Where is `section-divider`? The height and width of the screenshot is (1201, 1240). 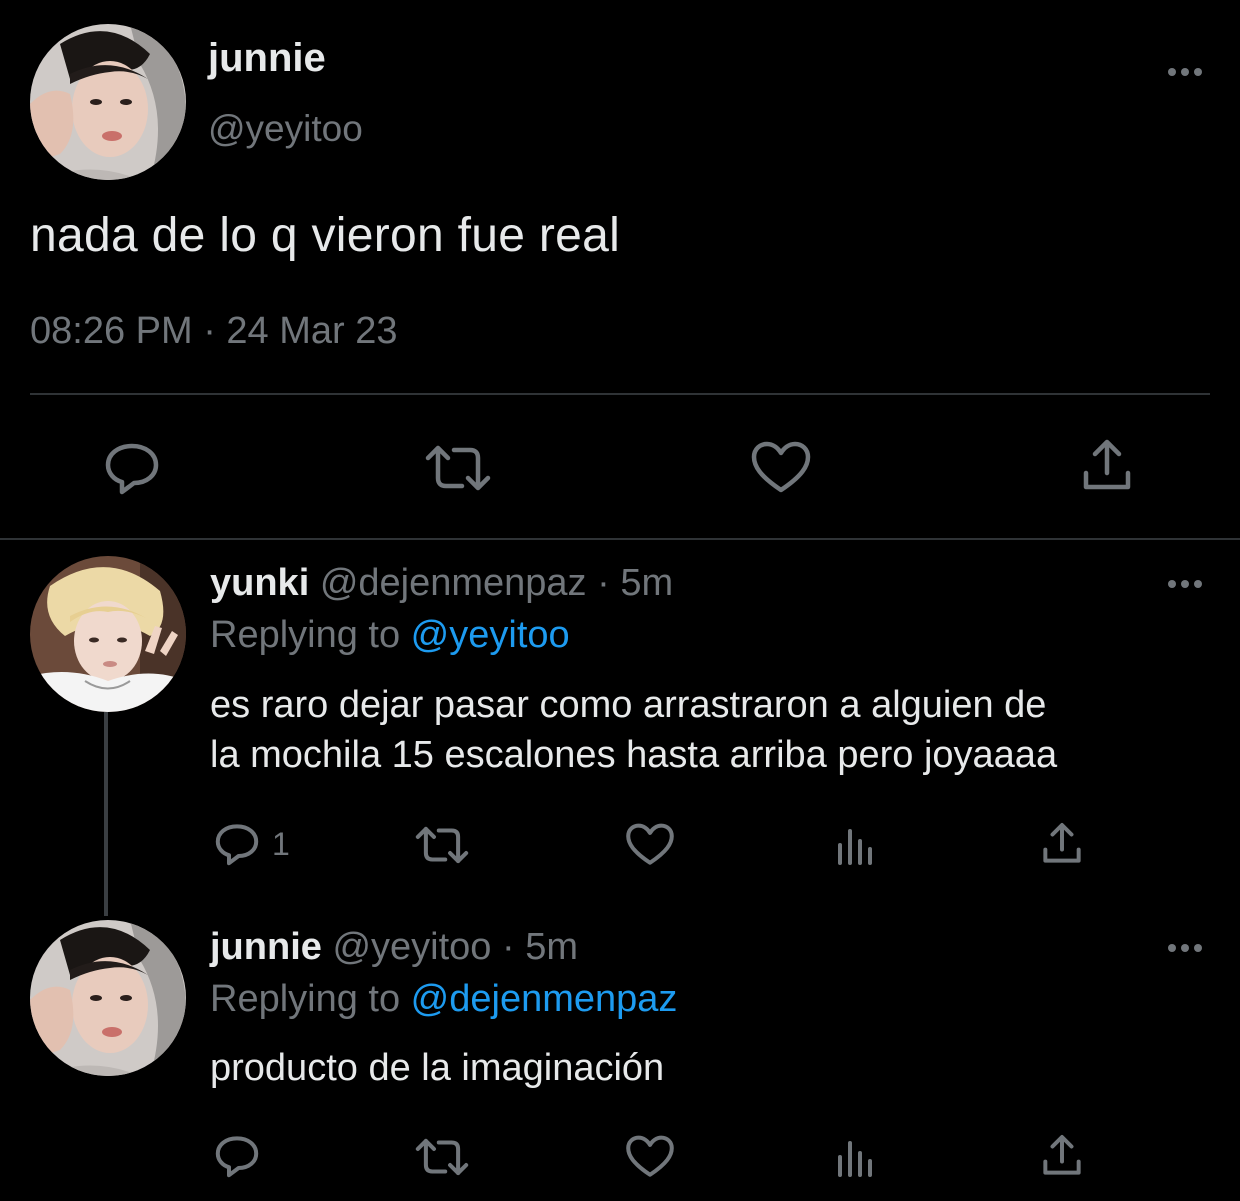
section-divider is located at coordinates (620, 539).